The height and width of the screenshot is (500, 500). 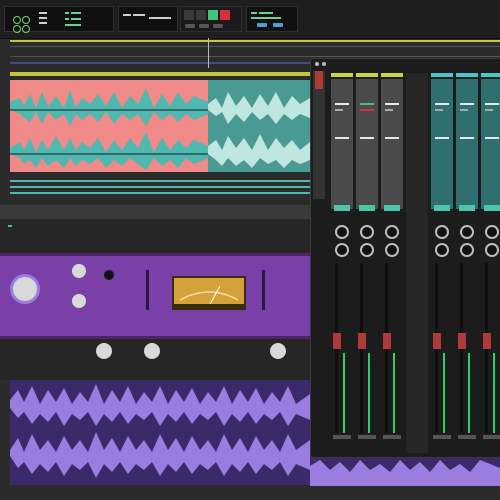 I want to click on menu-icon, so click(x=43, y=19).